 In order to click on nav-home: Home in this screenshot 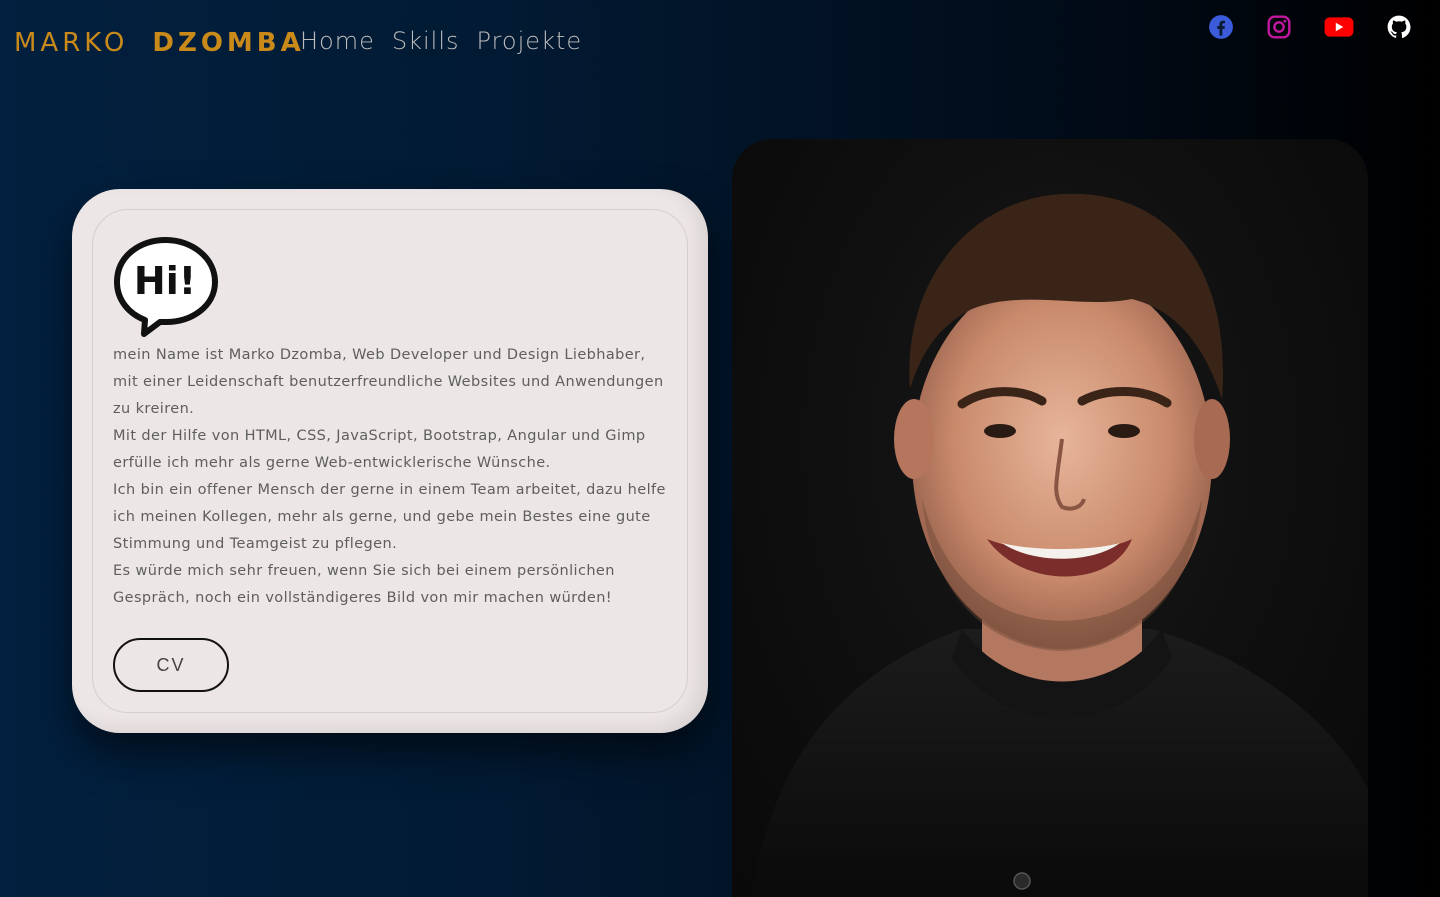, I will do `click(337, 41)`.